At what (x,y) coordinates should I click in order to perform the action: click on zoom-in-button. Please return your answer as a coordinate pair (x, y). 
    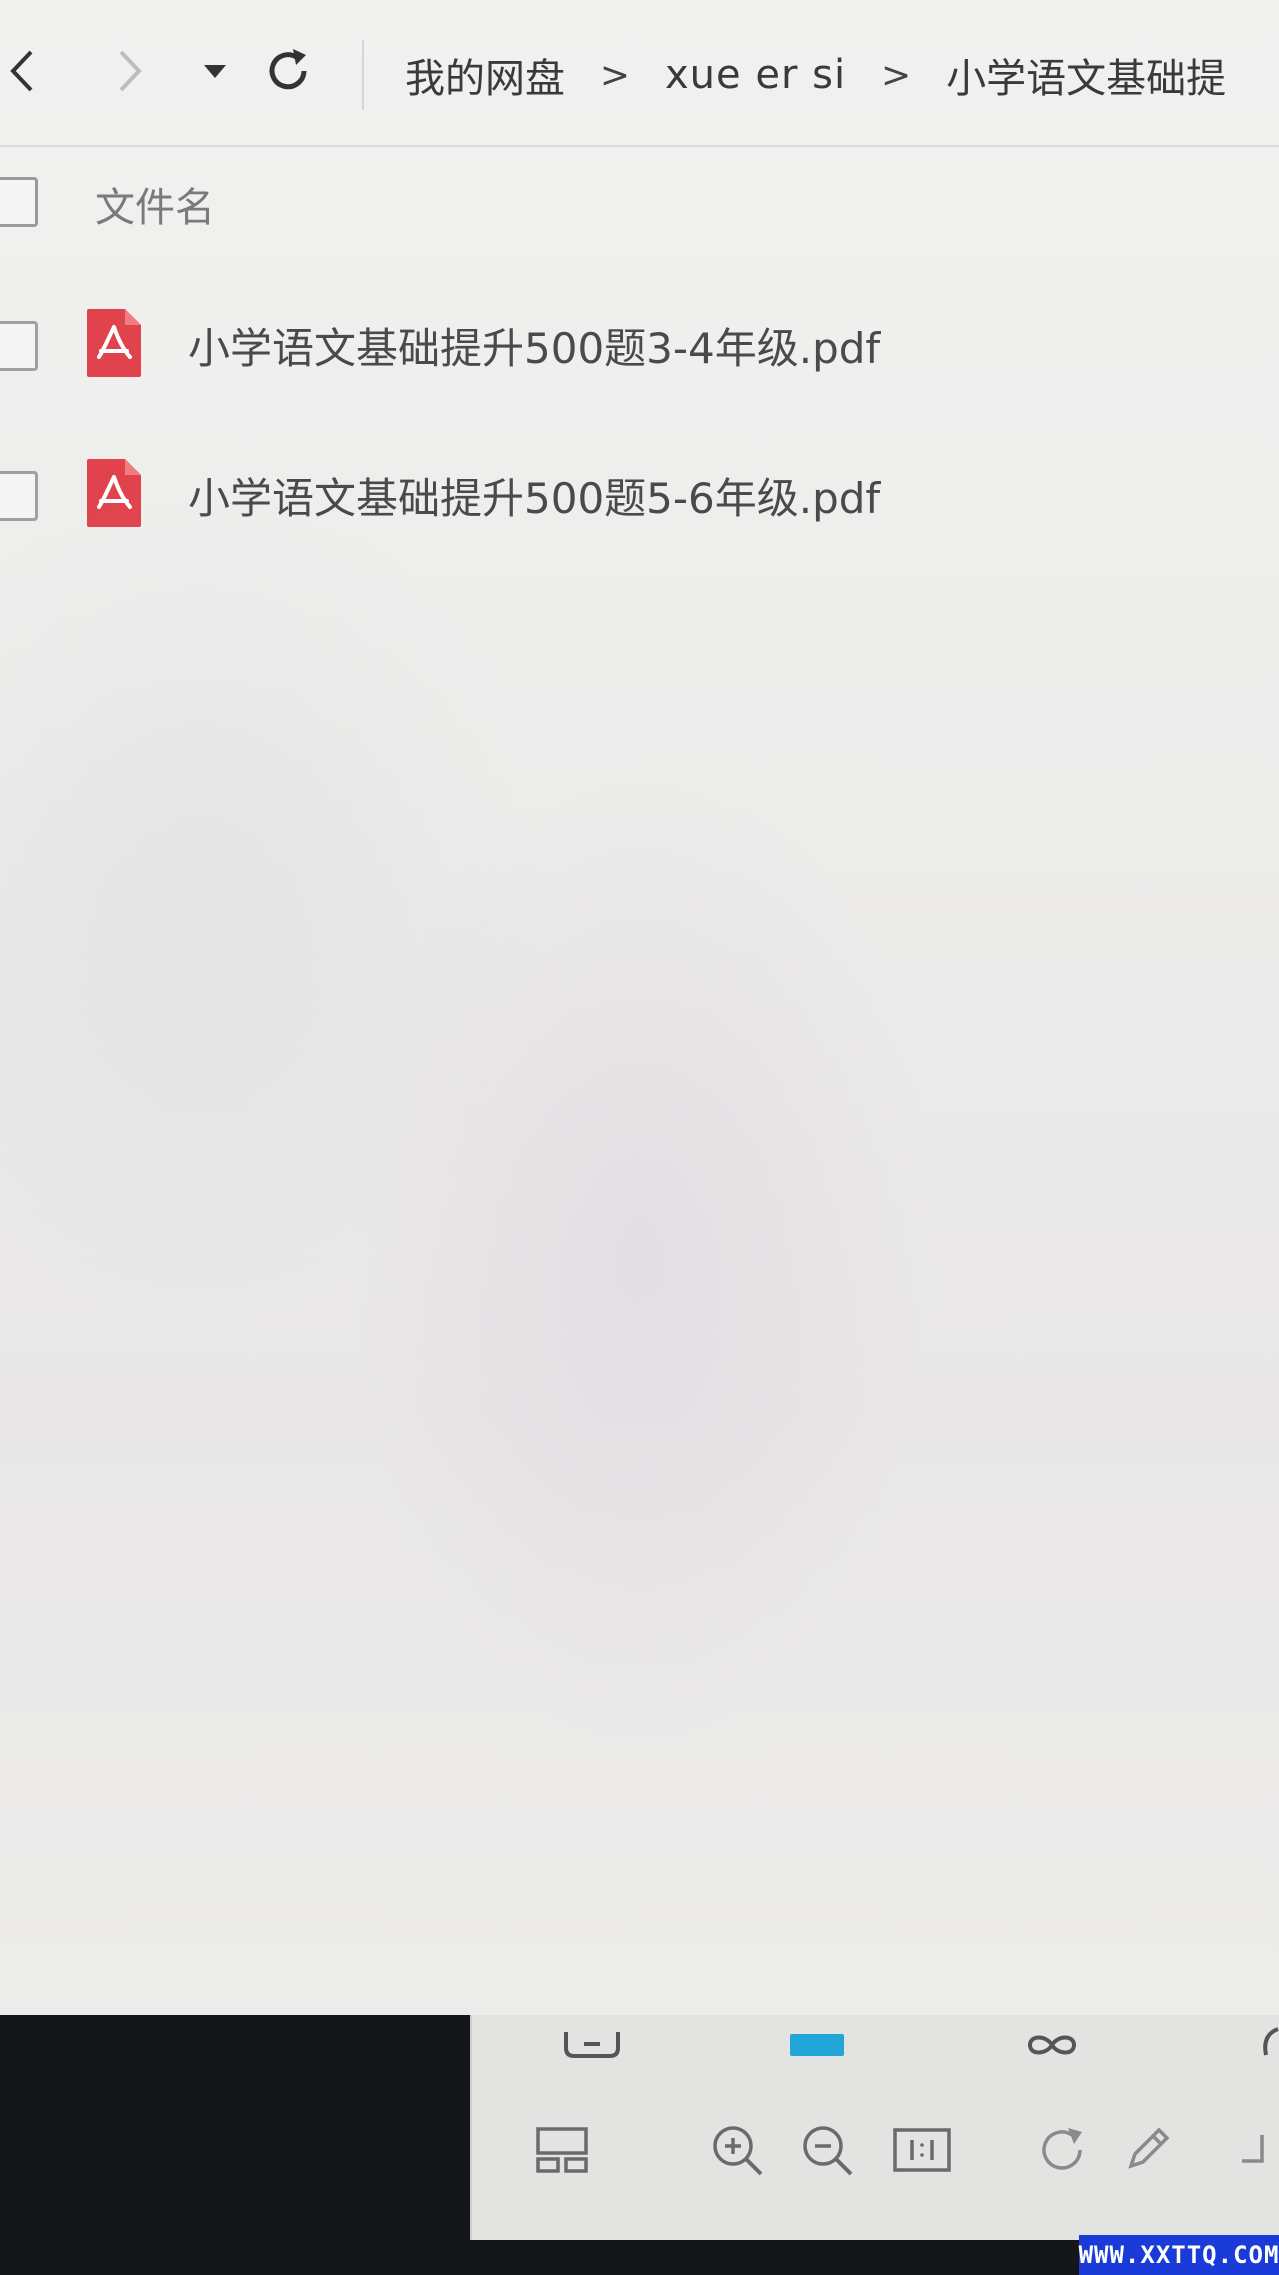
    Looking at the image, I should click on (737, 2150).